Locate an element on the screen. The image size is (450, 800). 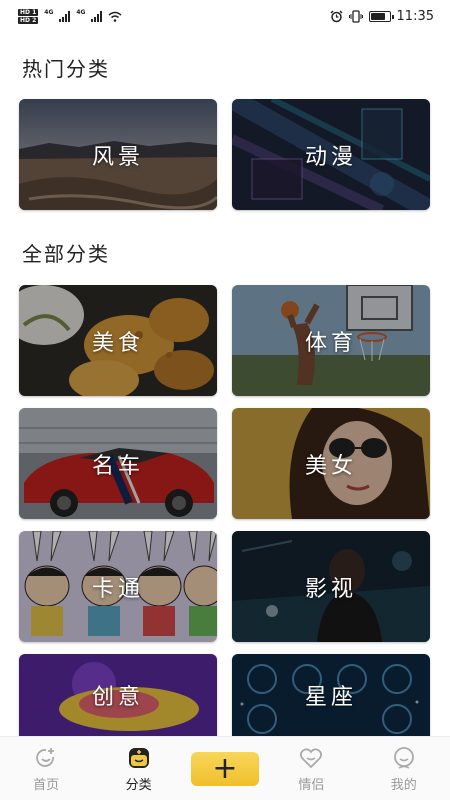
category-card-food: 美食 is located at coordinates (118, 340).